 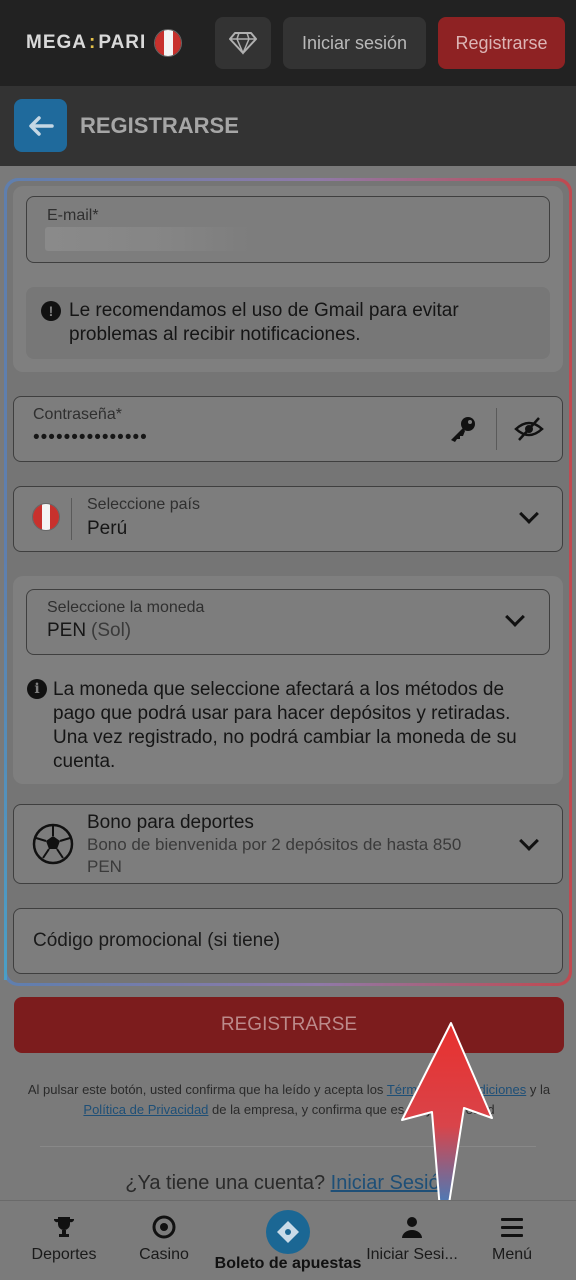 I want to click on email-value-redacted, so click(x=147, y=239).